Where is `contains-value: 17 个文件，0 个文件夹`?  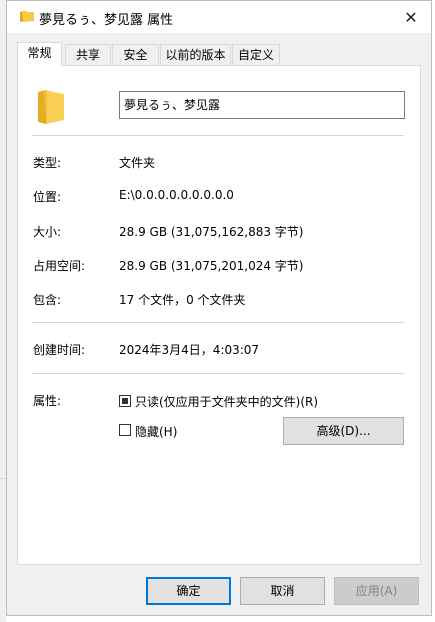 contains-value: 17 个文件，0 个文件夹 is located at coordinates (182, 300).